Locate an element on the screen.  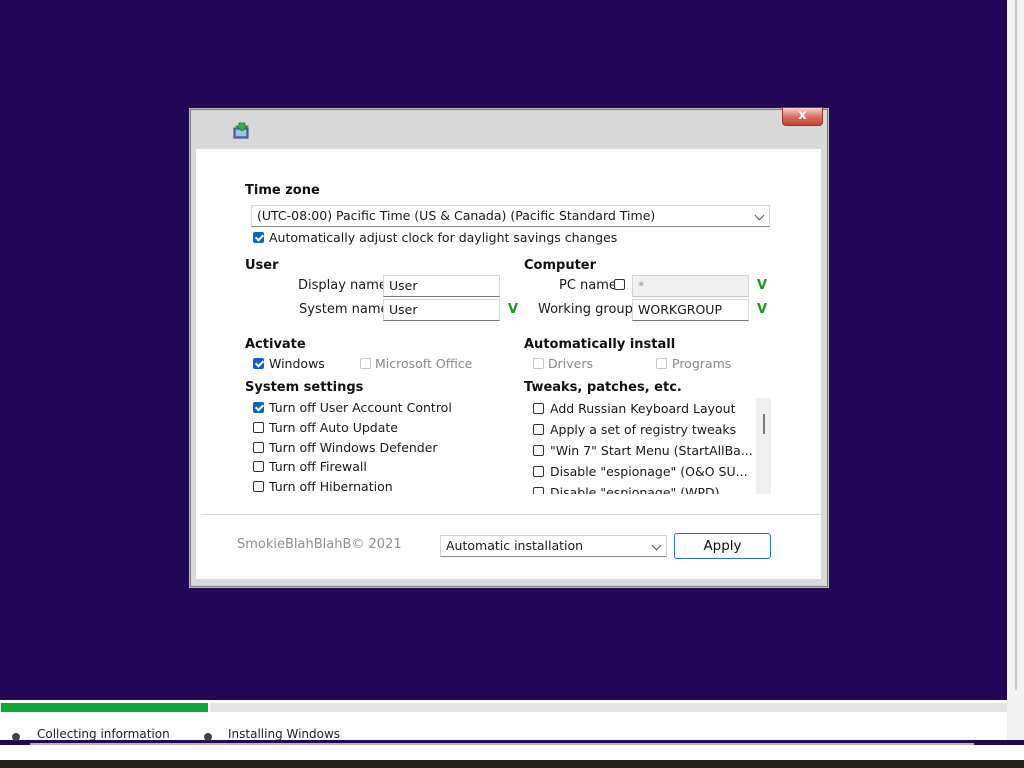
install-mode-value: Automatic installation is located at coordinates (515, 545).